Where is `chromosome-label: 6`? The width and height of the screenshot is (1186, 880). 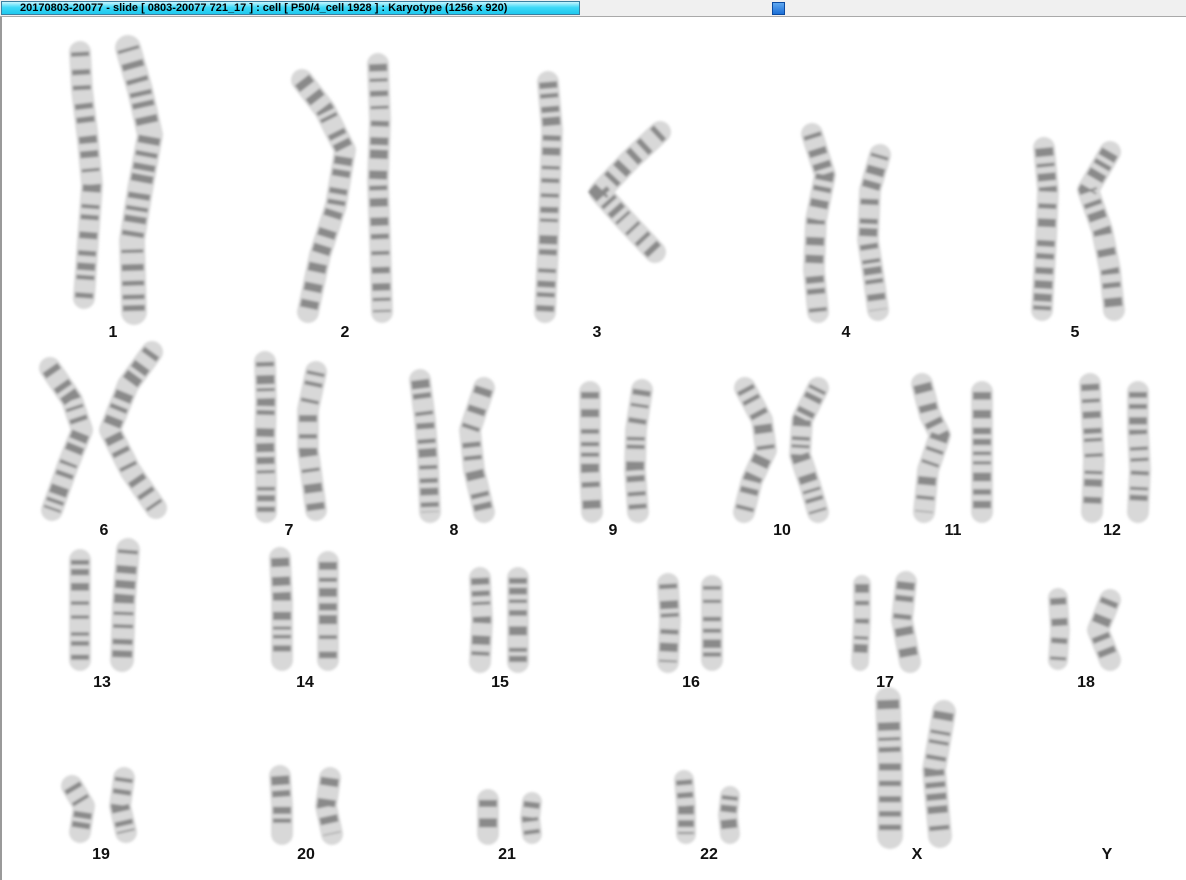
chromosome-label: 6 is located at coordinates (104, 530).